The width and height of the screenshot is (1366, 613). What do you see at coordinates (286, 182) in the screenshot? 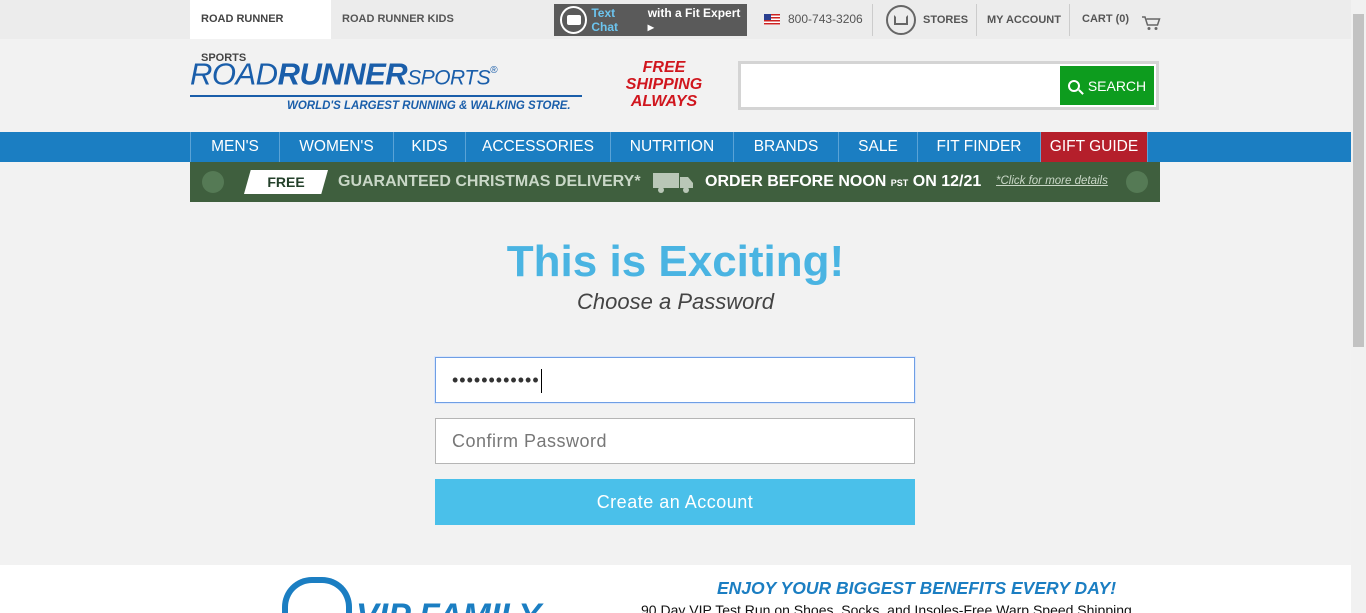
I see `banner-free-tag: FREE` at bounding box center [286, 182].